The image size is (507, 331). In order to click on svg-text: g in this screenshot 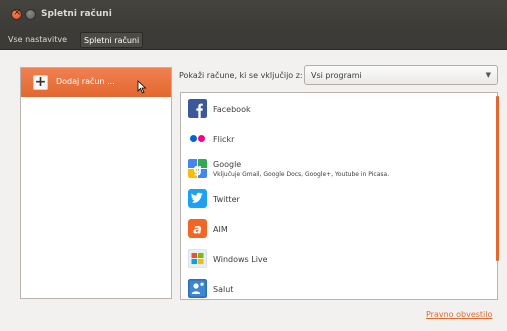, I will do `click(197, 169)`.